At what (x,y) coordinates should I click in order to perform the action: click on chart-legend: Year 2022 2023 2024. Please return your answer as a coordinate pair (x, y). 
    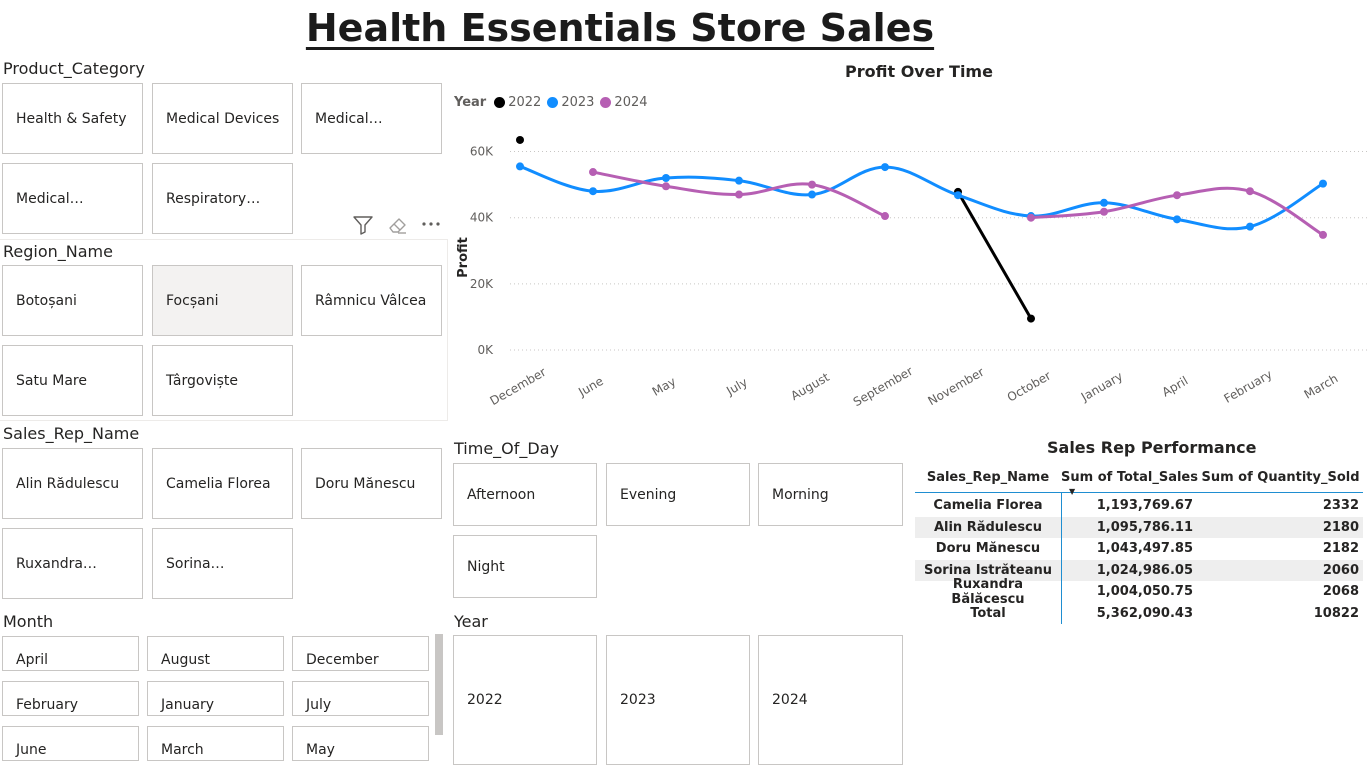
    Looking at the image, I should click on (554, 102).